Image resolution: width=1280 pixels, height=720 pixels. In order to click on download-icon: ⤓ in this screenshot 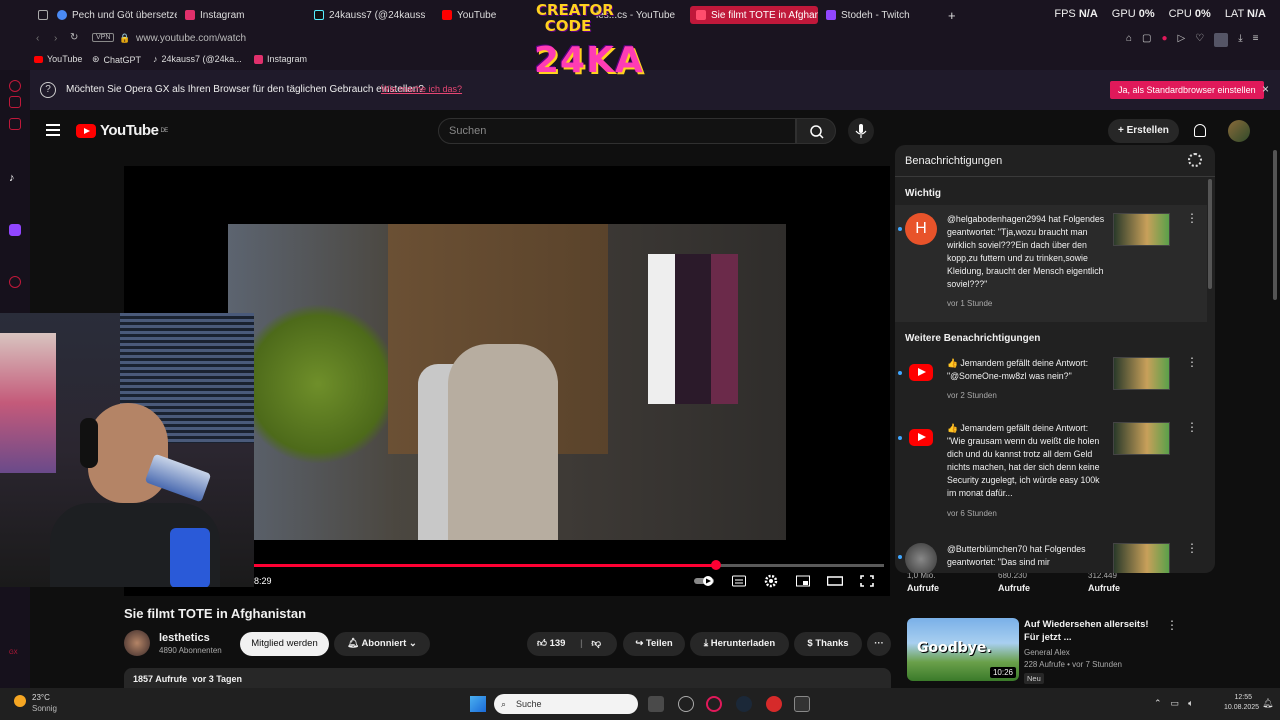, I will do `click(1240, 40)`.